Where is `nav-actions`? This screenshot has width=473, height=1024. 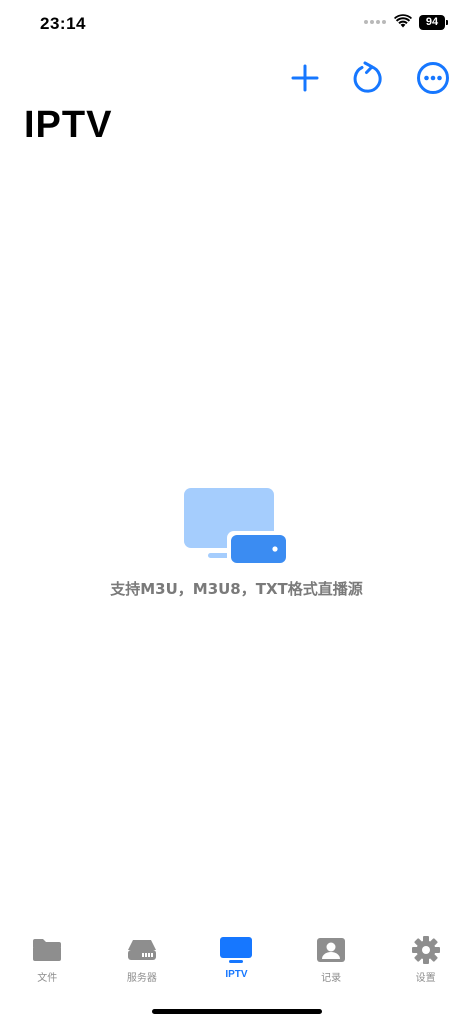 nav-actions is located at coordinates (236, 78).